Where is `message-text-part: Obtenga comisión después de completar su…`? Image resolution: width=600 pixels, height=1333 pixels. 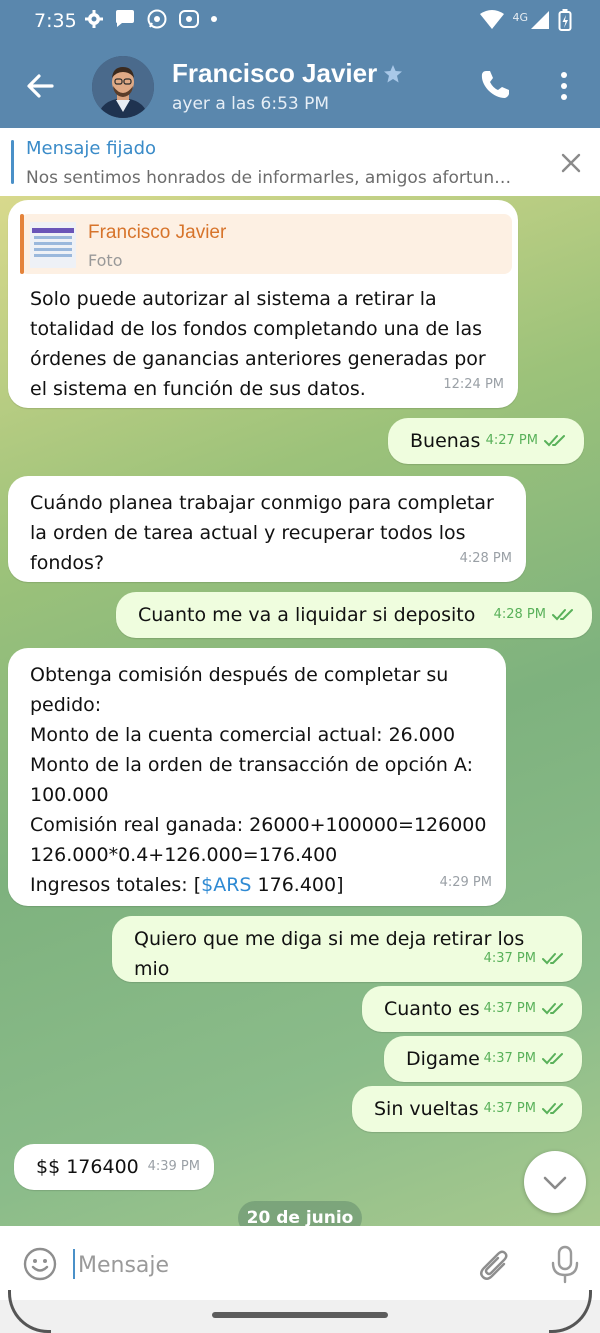 message-text-part: Obtenga comisión después de completar su… is located at coordinates (258, 780).